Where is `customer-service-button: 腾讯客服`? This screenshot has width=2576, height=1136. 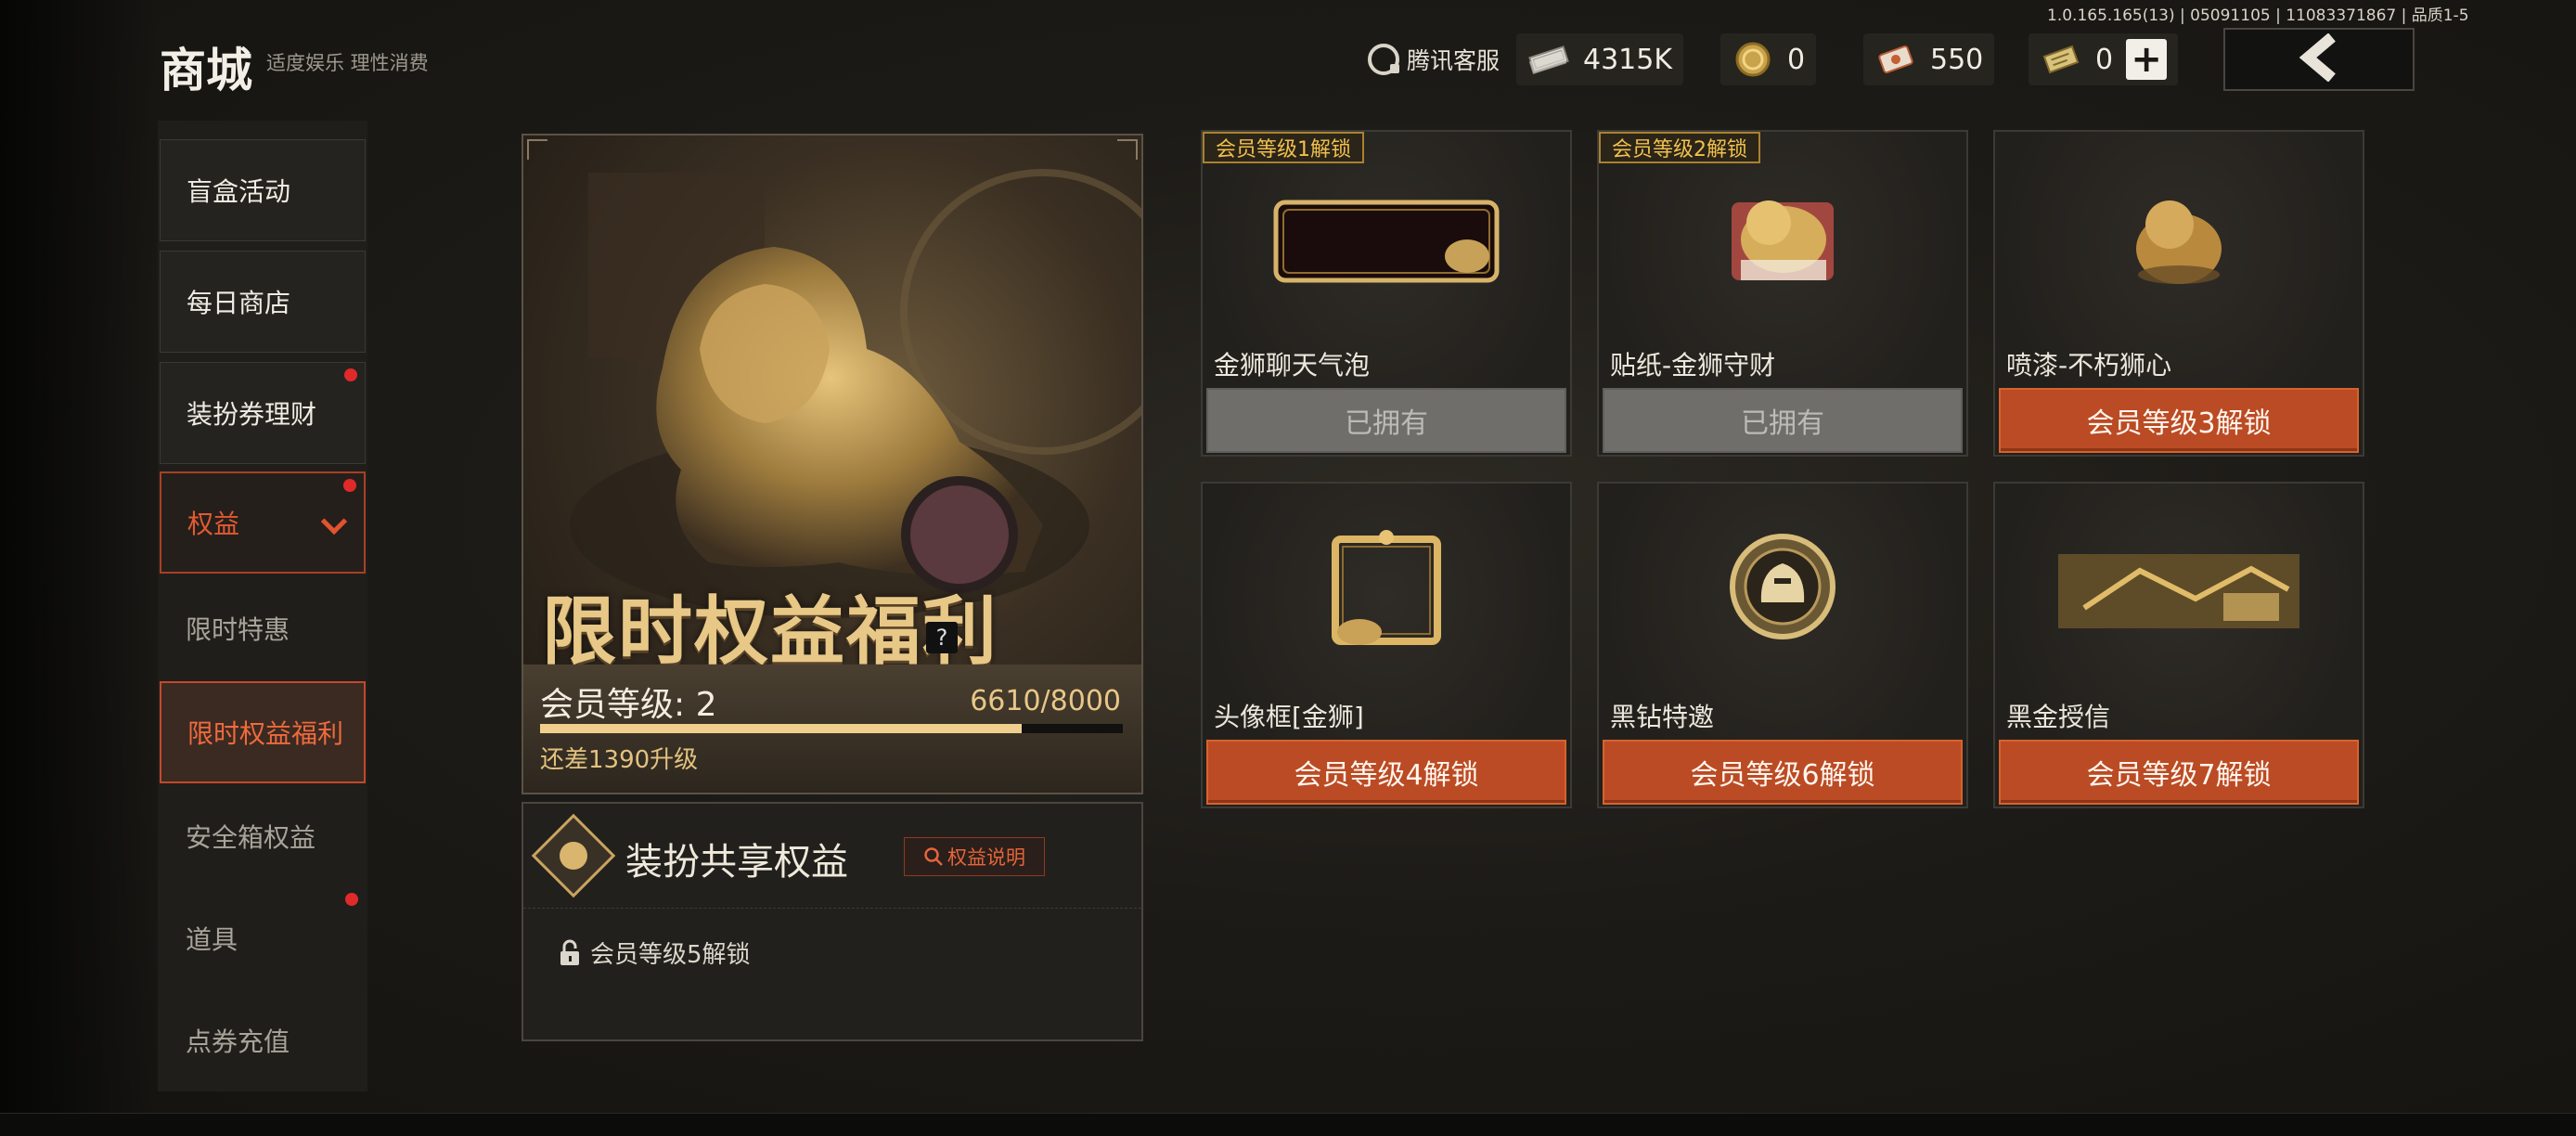
customer-service-button: 腾讯客服 is located at coordinates (1434, 59).